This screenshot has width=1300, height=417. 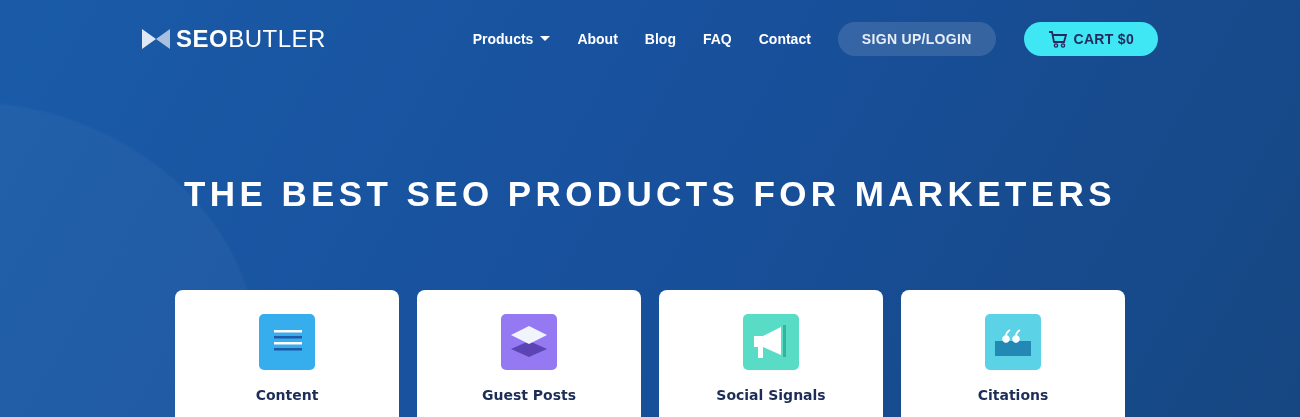 What do you see at coordinates (597, 39) in the screenshot?
I see `nav-link: About` at bounding box center [597, 39].